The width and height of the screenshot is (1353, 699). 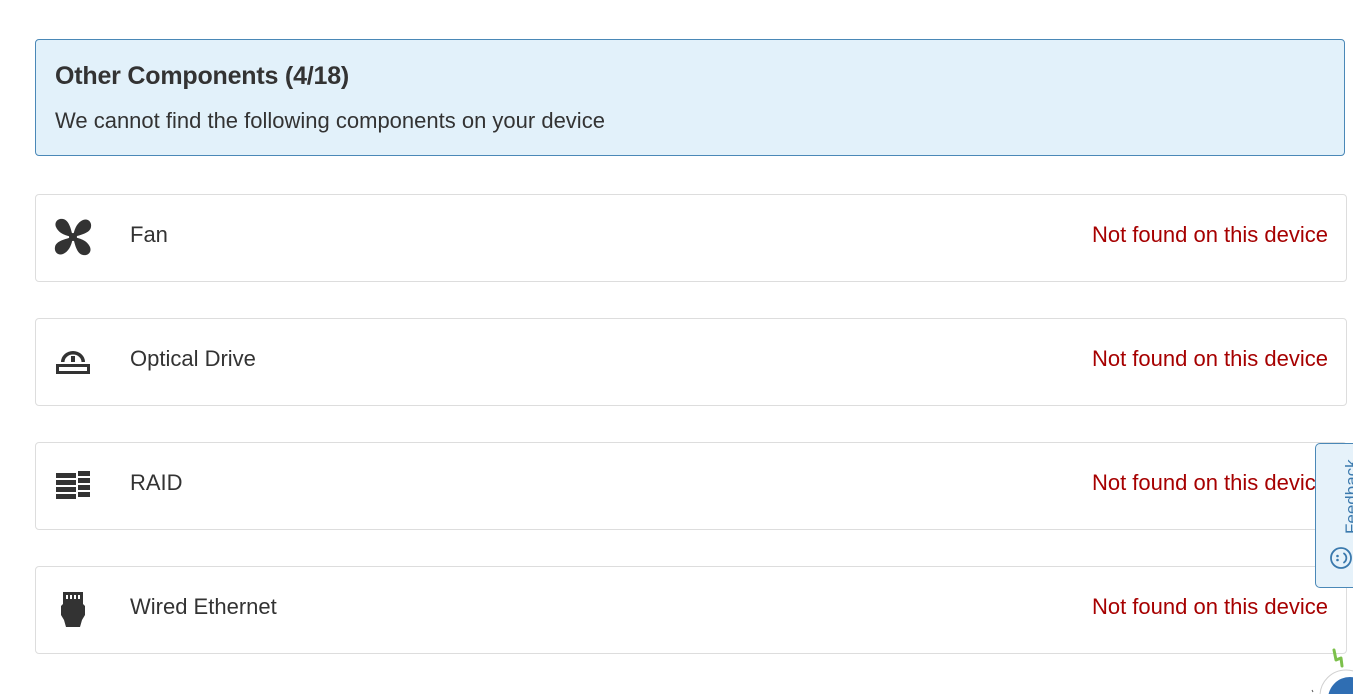 What do you see at coordinates (1347, 496) in the screenshot?
I see `feedback-label: Feedback` at bounding box center [1347, 496].